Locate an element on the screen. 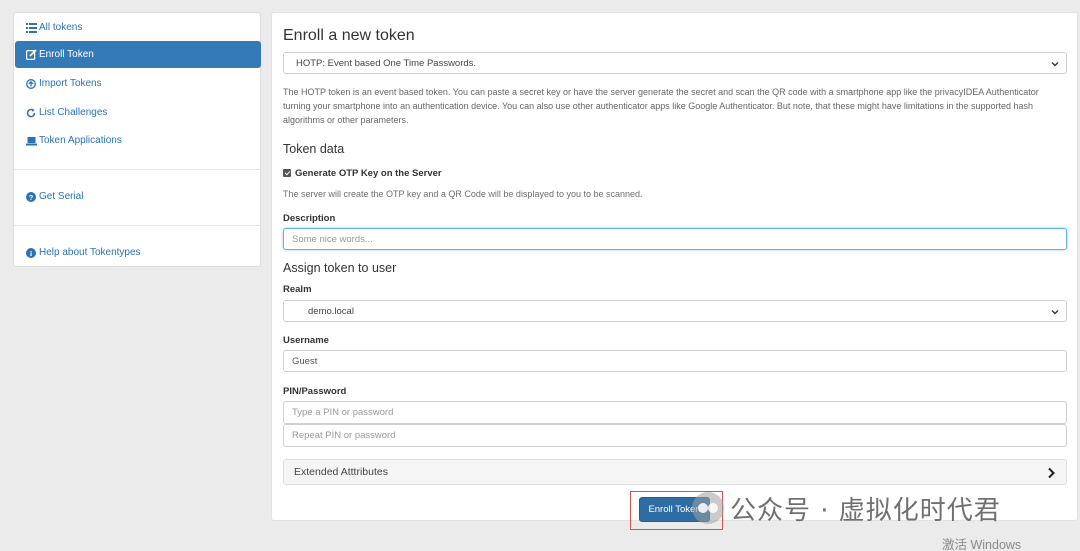 Image resolution: width=1080 pixels, height=551 pixels. extended-attributes-label: Extended Atttributes is located at coordinates (341, 472).